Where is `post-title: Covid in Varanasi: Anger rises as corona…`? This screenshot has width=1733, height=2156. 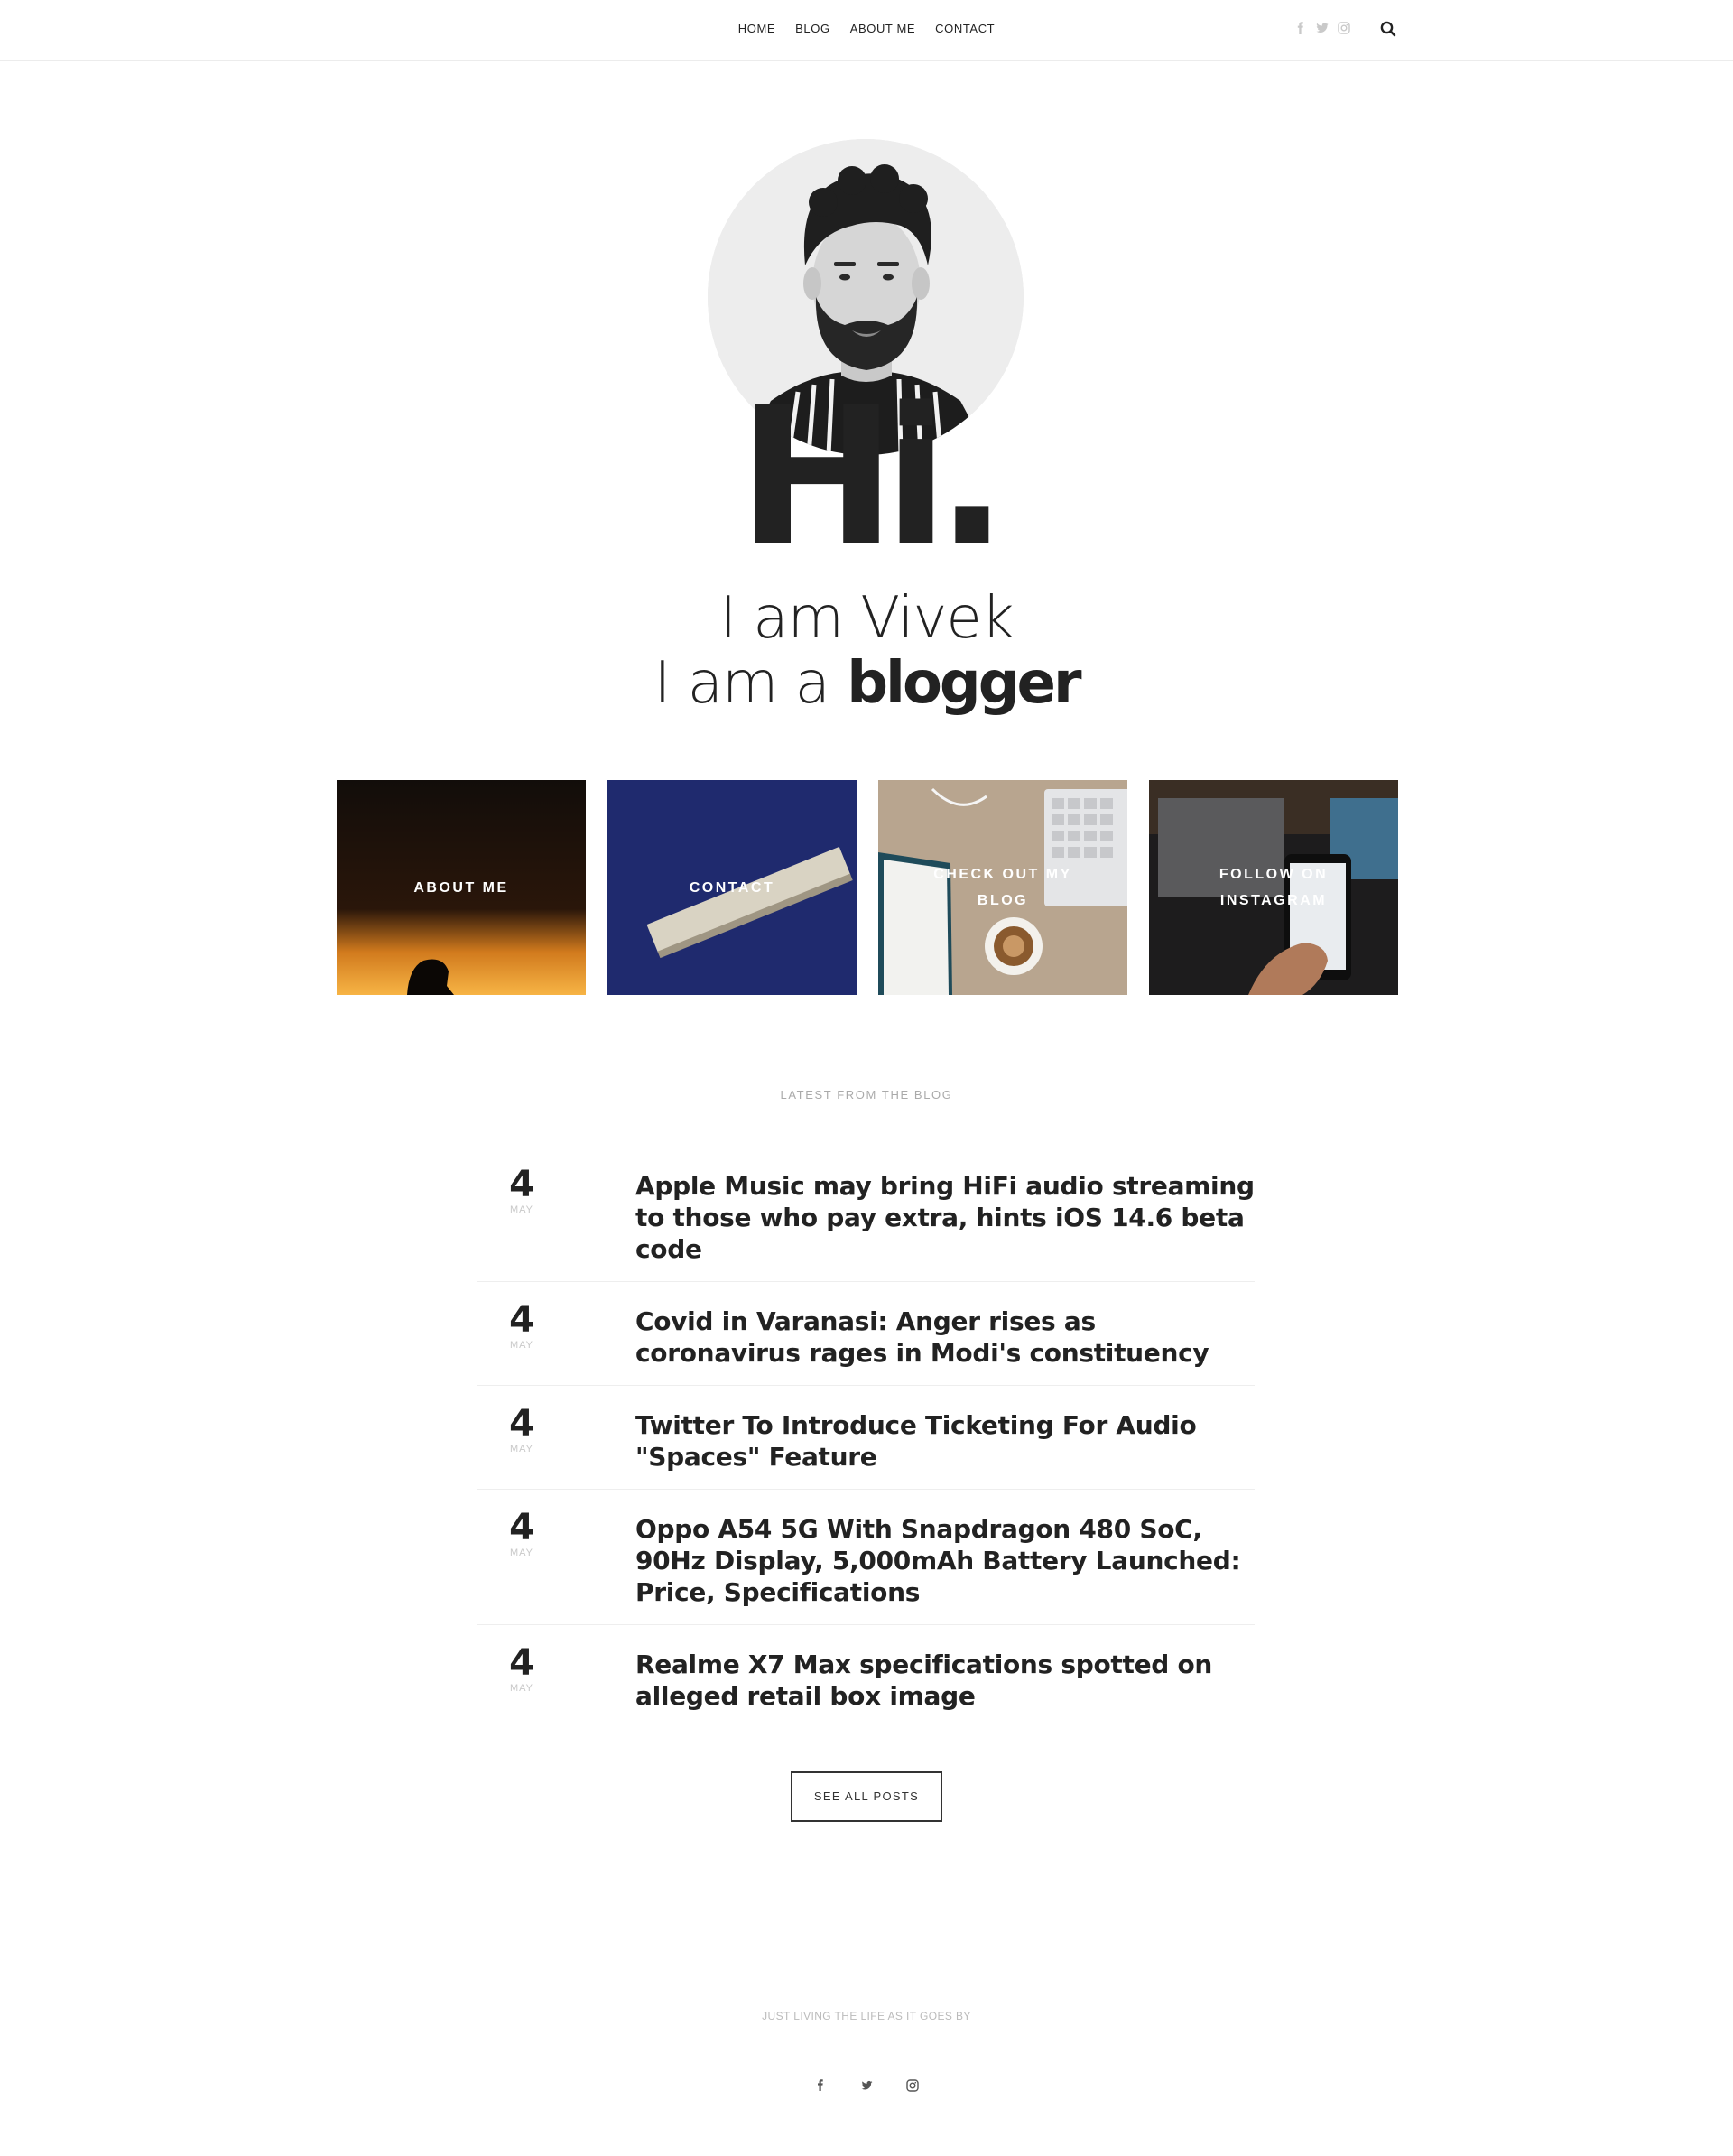 post-title: Covid in Varanasi: Anger rises as corona… is located at coordinates (945, 1333).